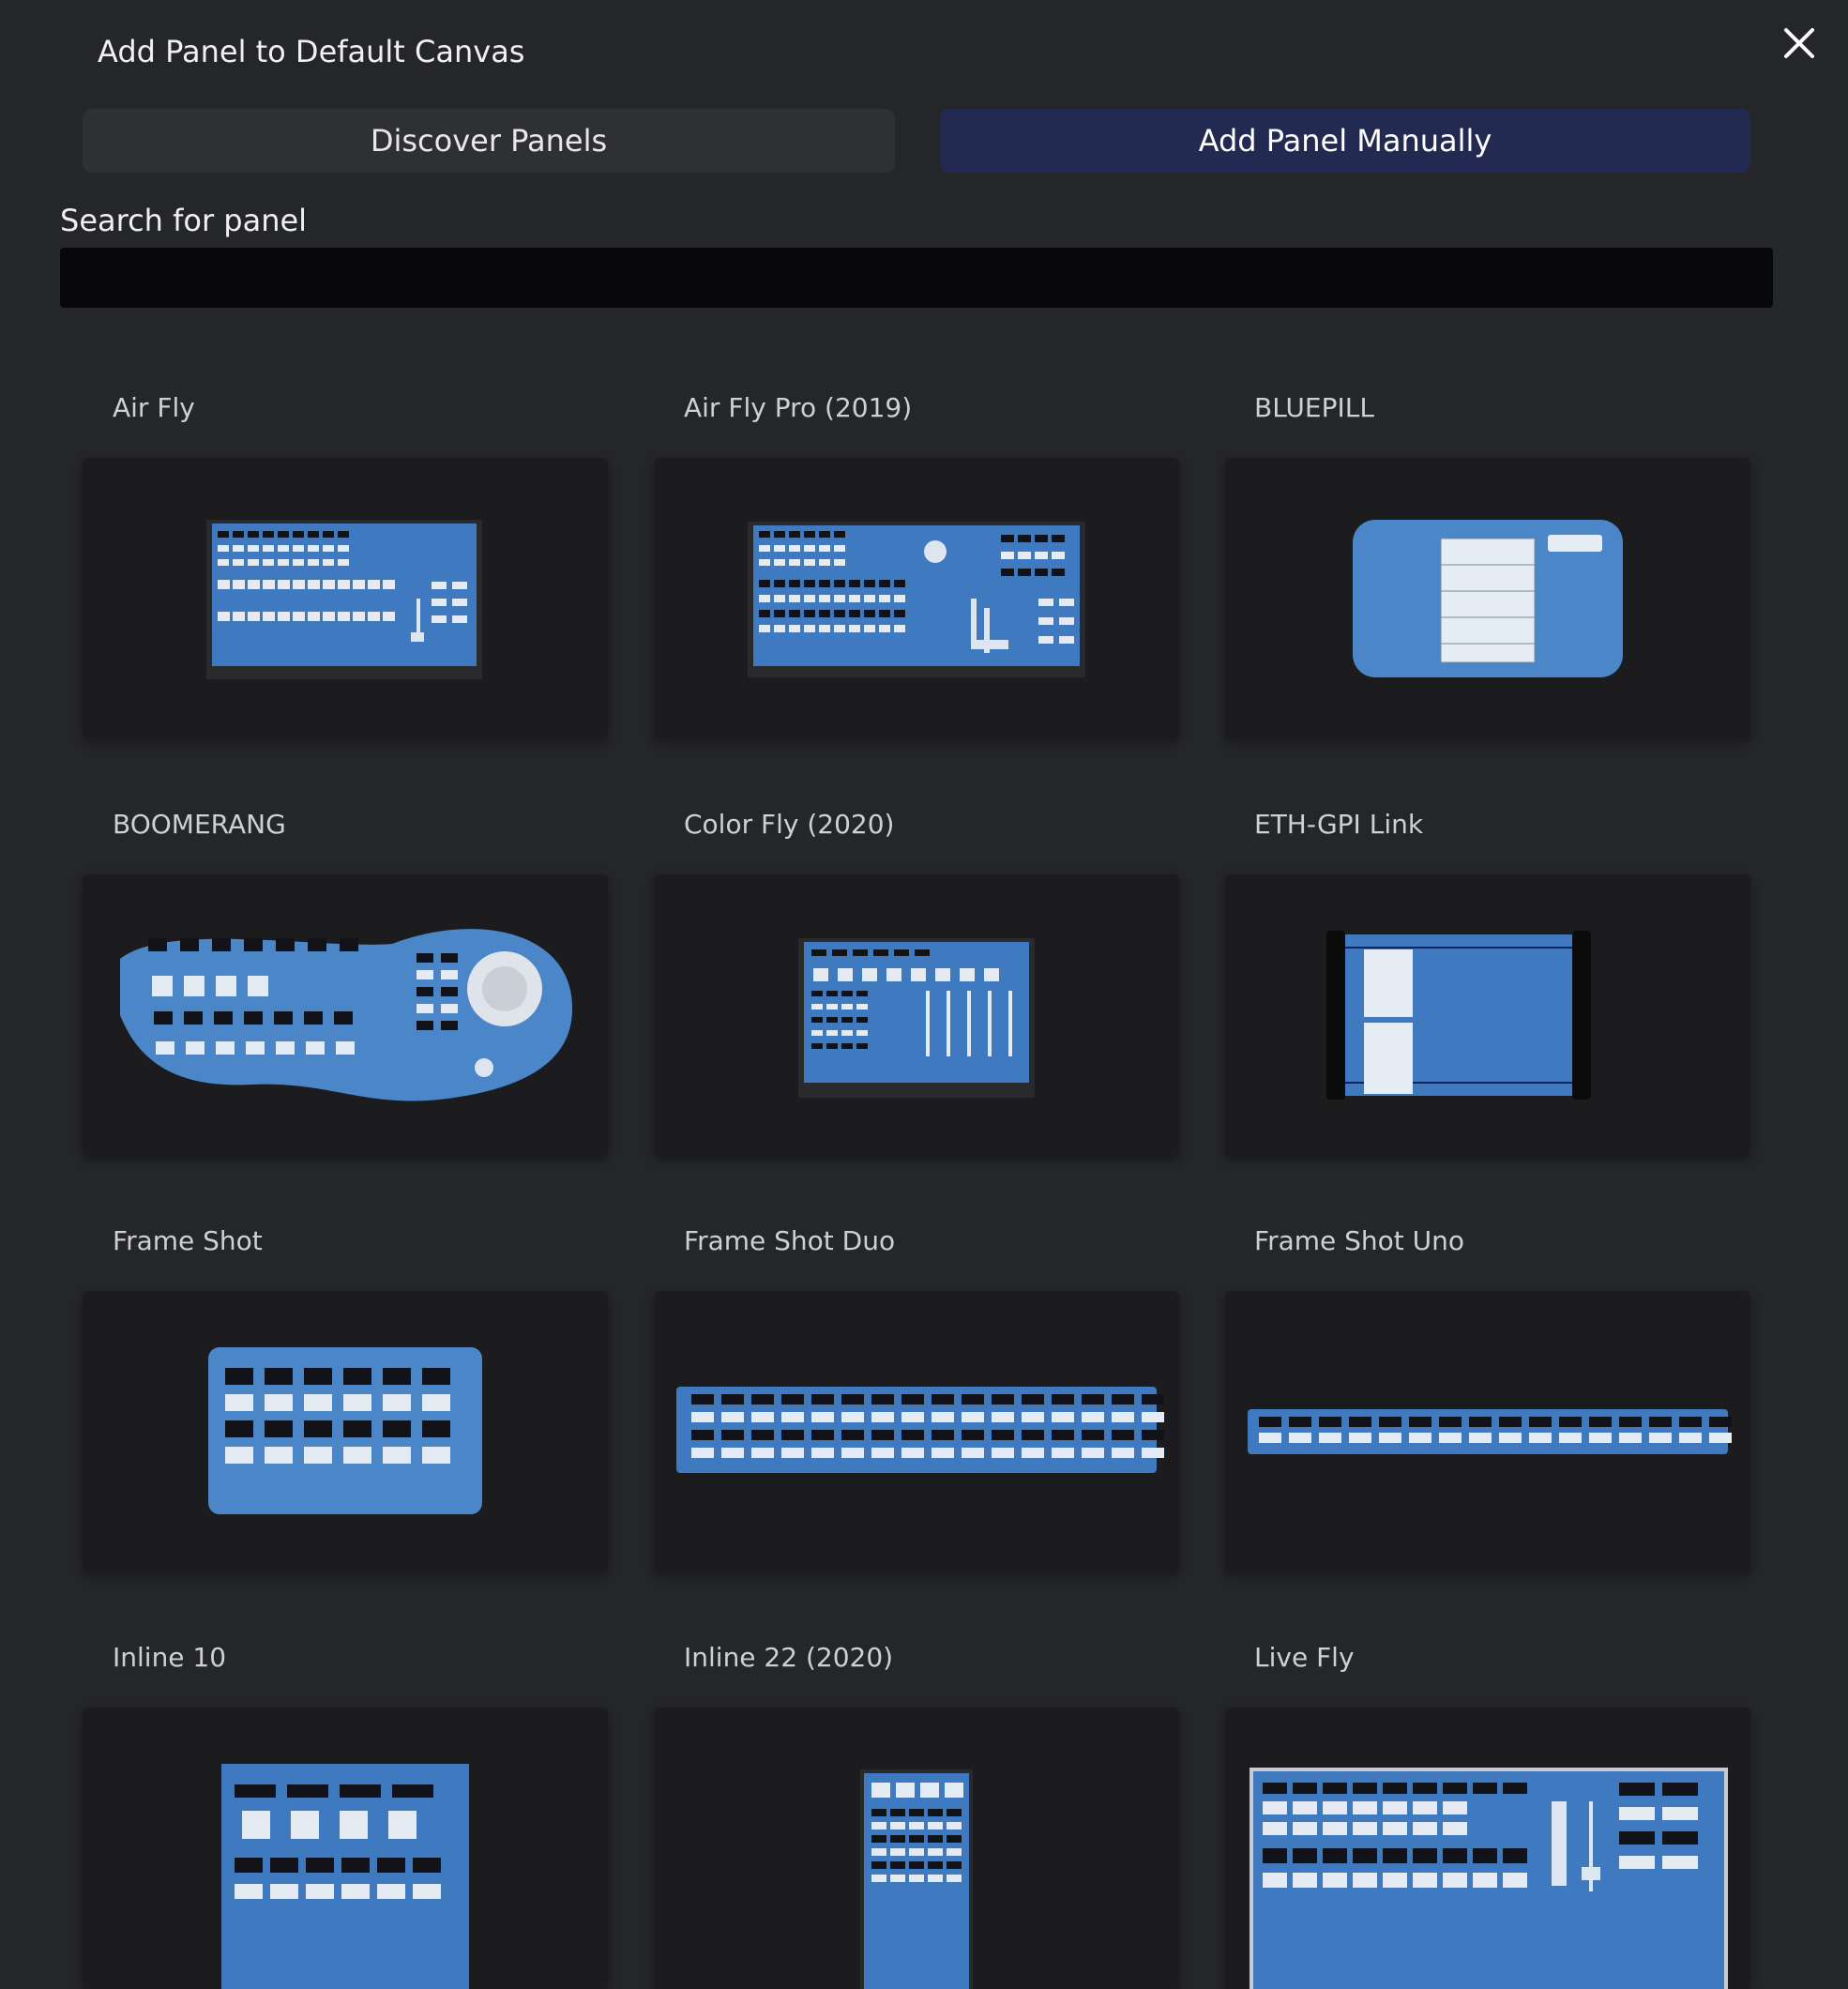 The width and height of the screenshot is (1848, 1989). What do you see at coordinates (345, 1015) in the screenshot?
I see `panel-card-boomerang` at bounding box center [345, 1015].